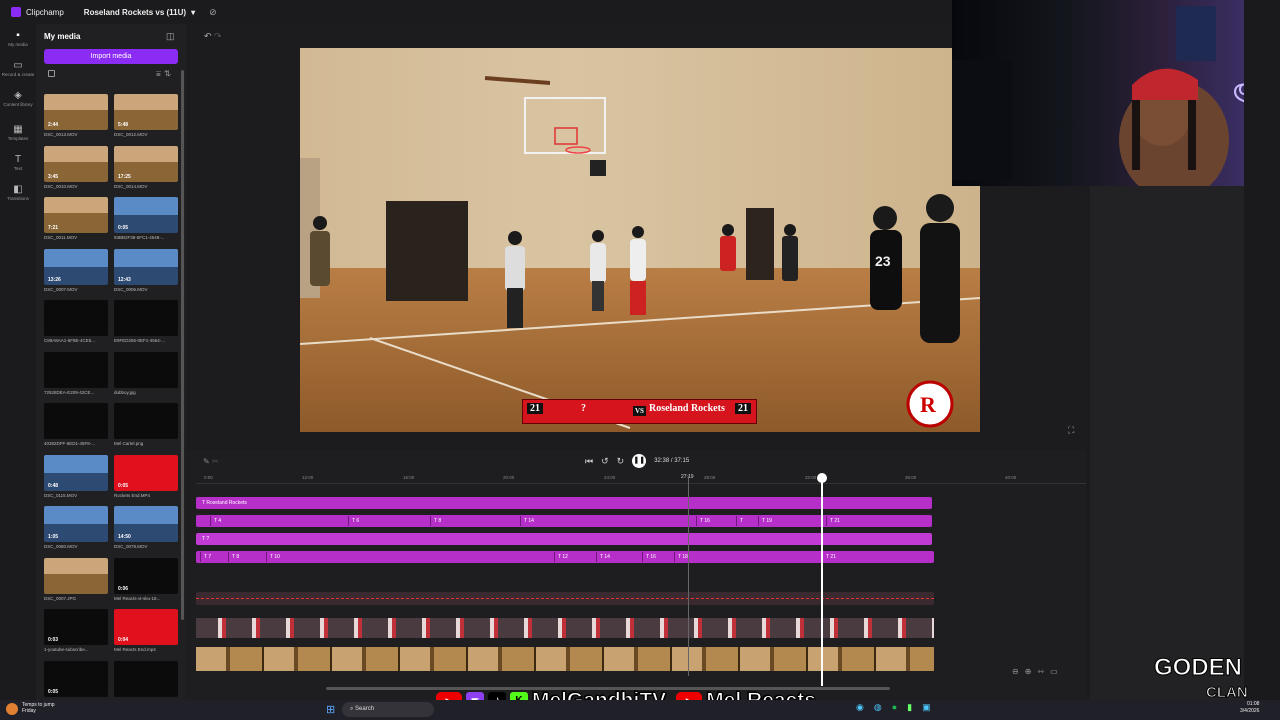 Image resolution: width=1280 pixels, height=720 pixels. Describe the element at coordinates (822, 580) in the screenshot. I see `playhead` at that location.